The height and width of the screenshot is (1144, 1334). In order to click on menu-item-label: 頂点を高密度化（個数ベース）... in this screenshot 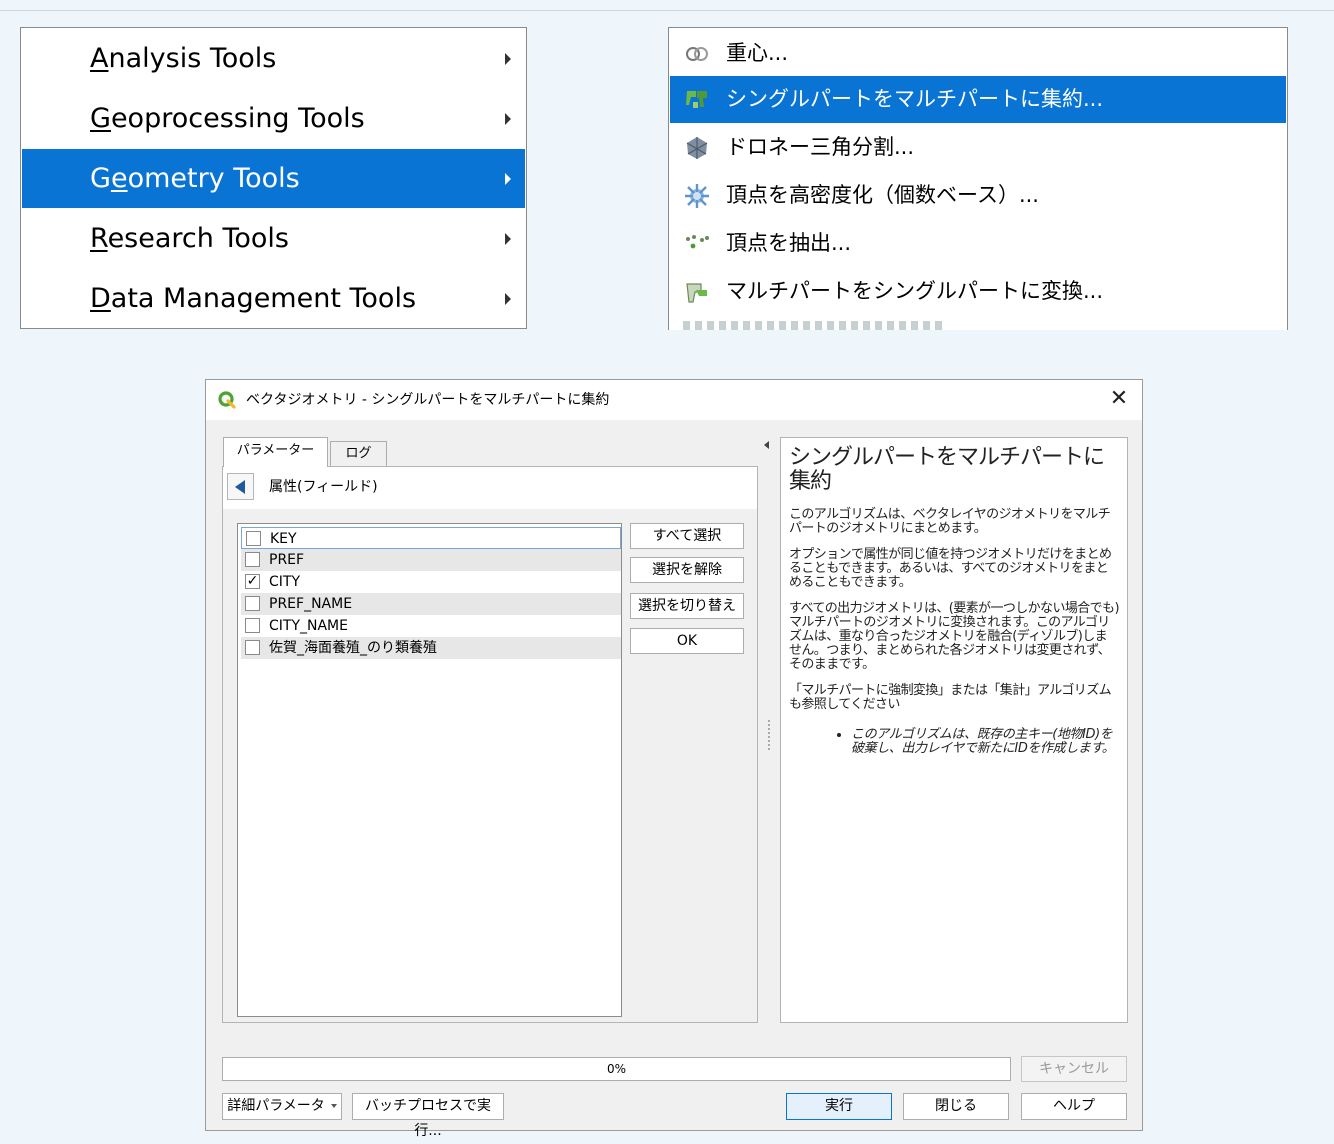, I will do `click(882, 195)`.